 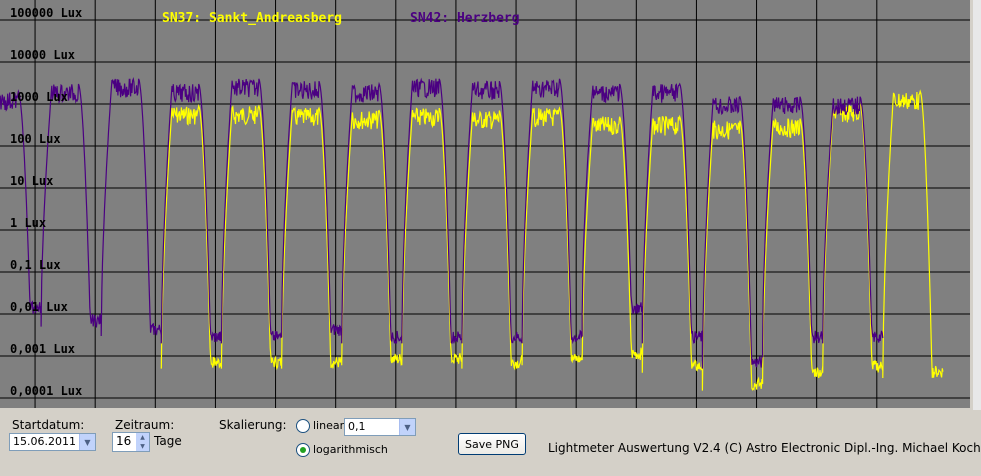 What do you see at coordinates (46, 391) in the screenshot?
I see `y-tick-label: 0,0001 Lux` at bounding box center [46, 391].